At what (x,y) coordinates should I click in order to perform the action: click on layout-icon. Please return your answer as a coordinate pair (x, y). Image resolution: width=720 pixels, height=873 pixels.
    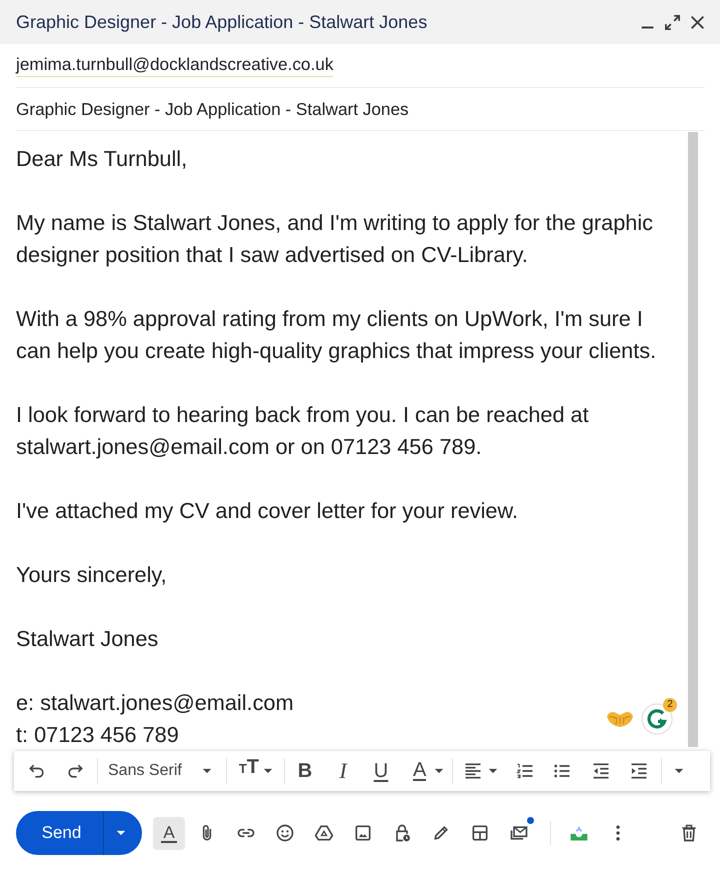
    Looking at the image, I should click on (480, 833).